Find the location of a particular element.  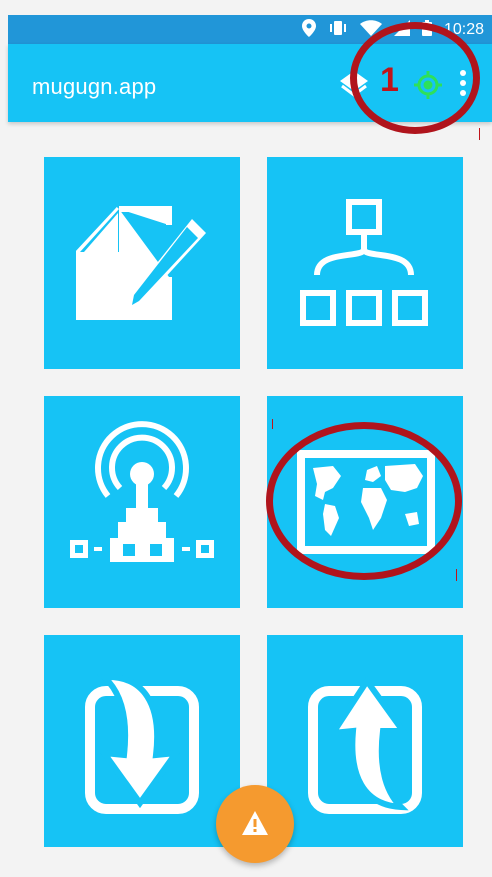

warning-icon is located at coordinates (255, 823).